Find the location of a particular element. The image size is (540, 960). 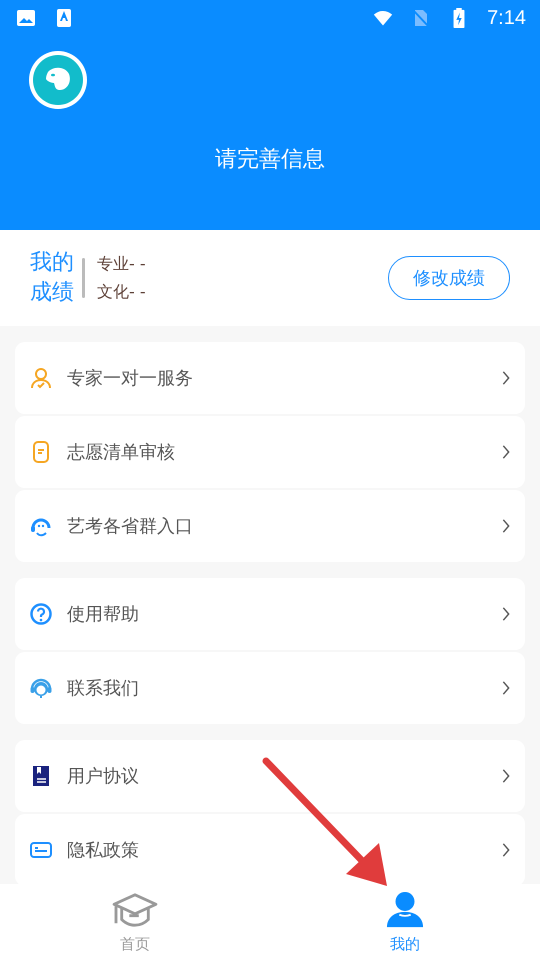

menu-item: 用户协议 is located at coordinates (270, 776).